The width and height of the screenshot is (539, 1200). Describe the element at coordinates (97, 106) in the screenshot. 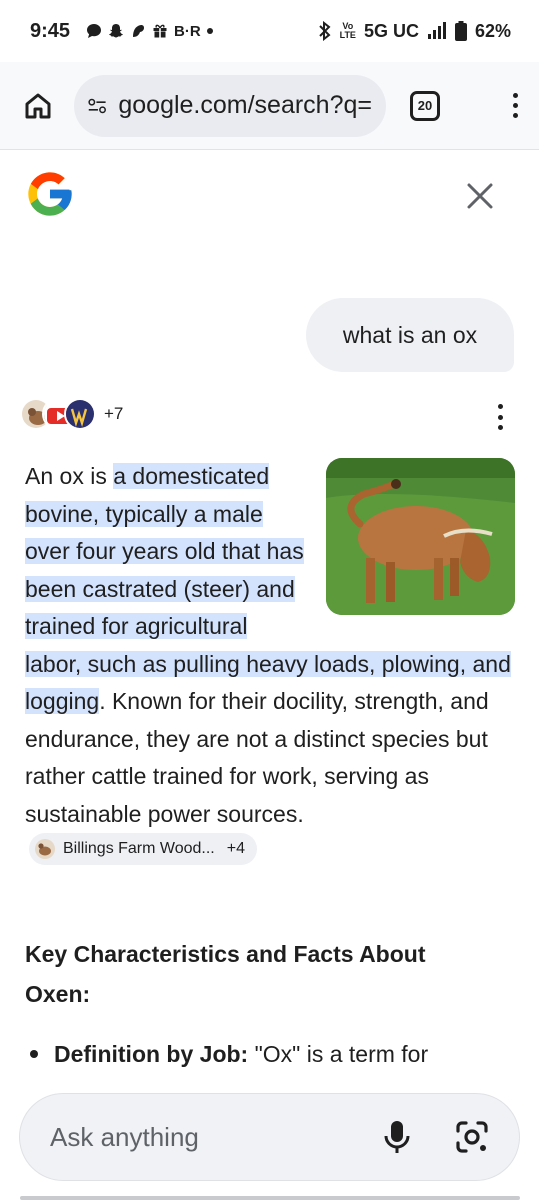

I see `site-settings-icon` at that location.